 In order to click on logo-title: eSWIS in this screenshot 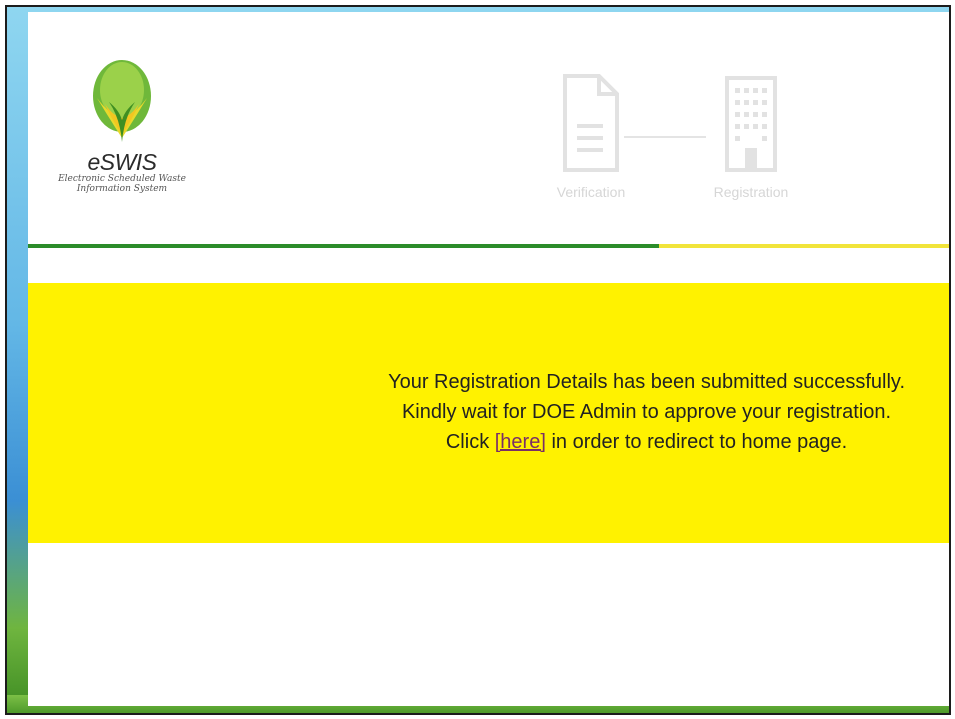, I will do `click(122, 162)`.